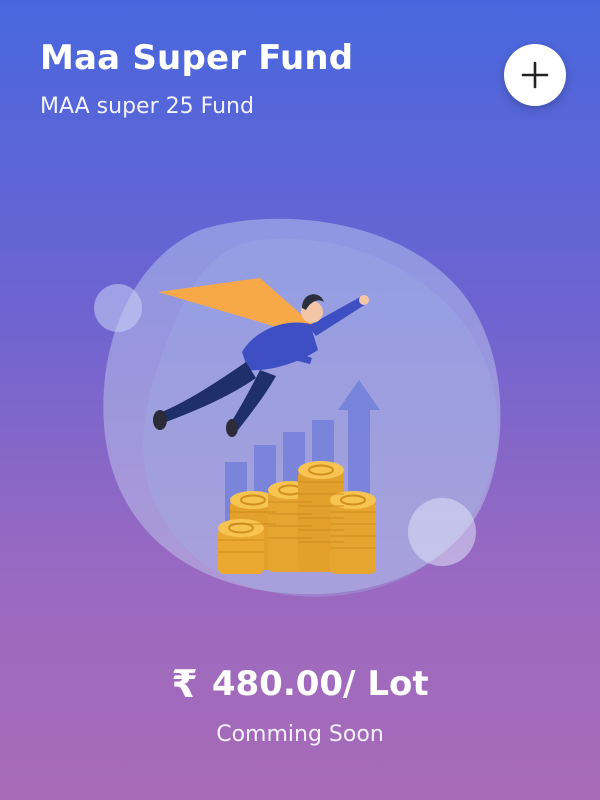  I want to click on bubble-right, so click(442, 532).